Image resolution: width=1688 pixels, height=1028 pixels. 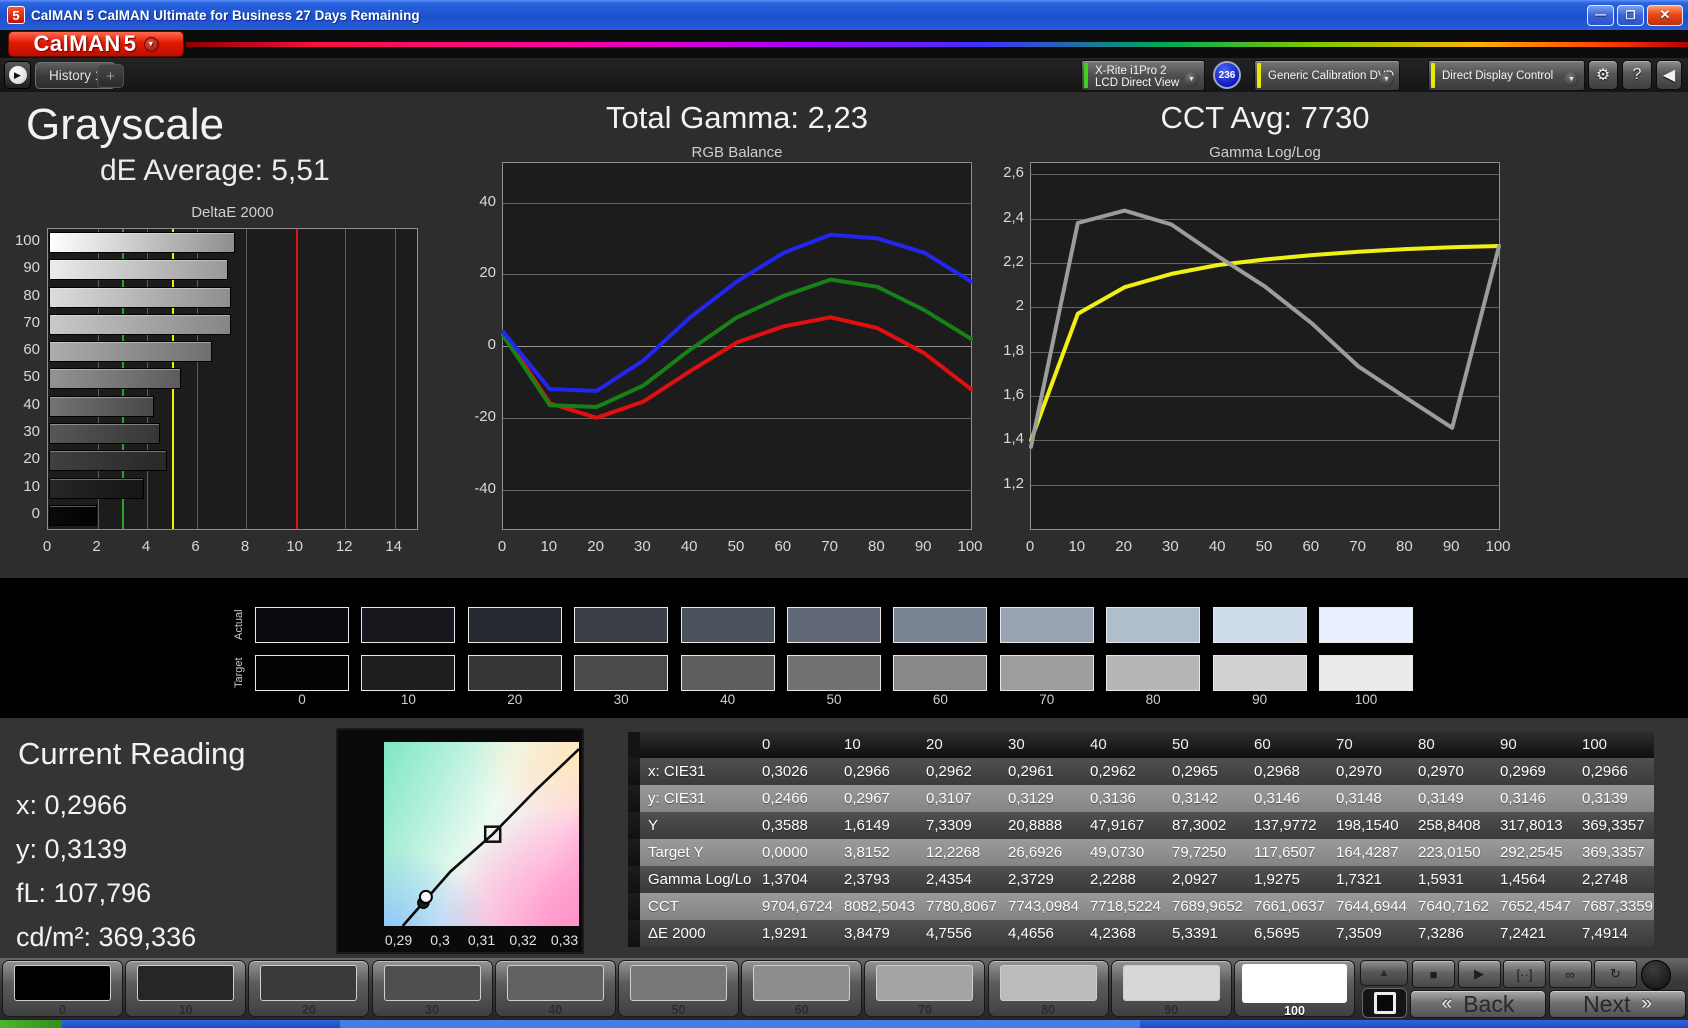 What do you see at coordinates (17, 75) in the screenshot?
I see `tab-scroll-button: ▶` at bounding box center [17, 75].